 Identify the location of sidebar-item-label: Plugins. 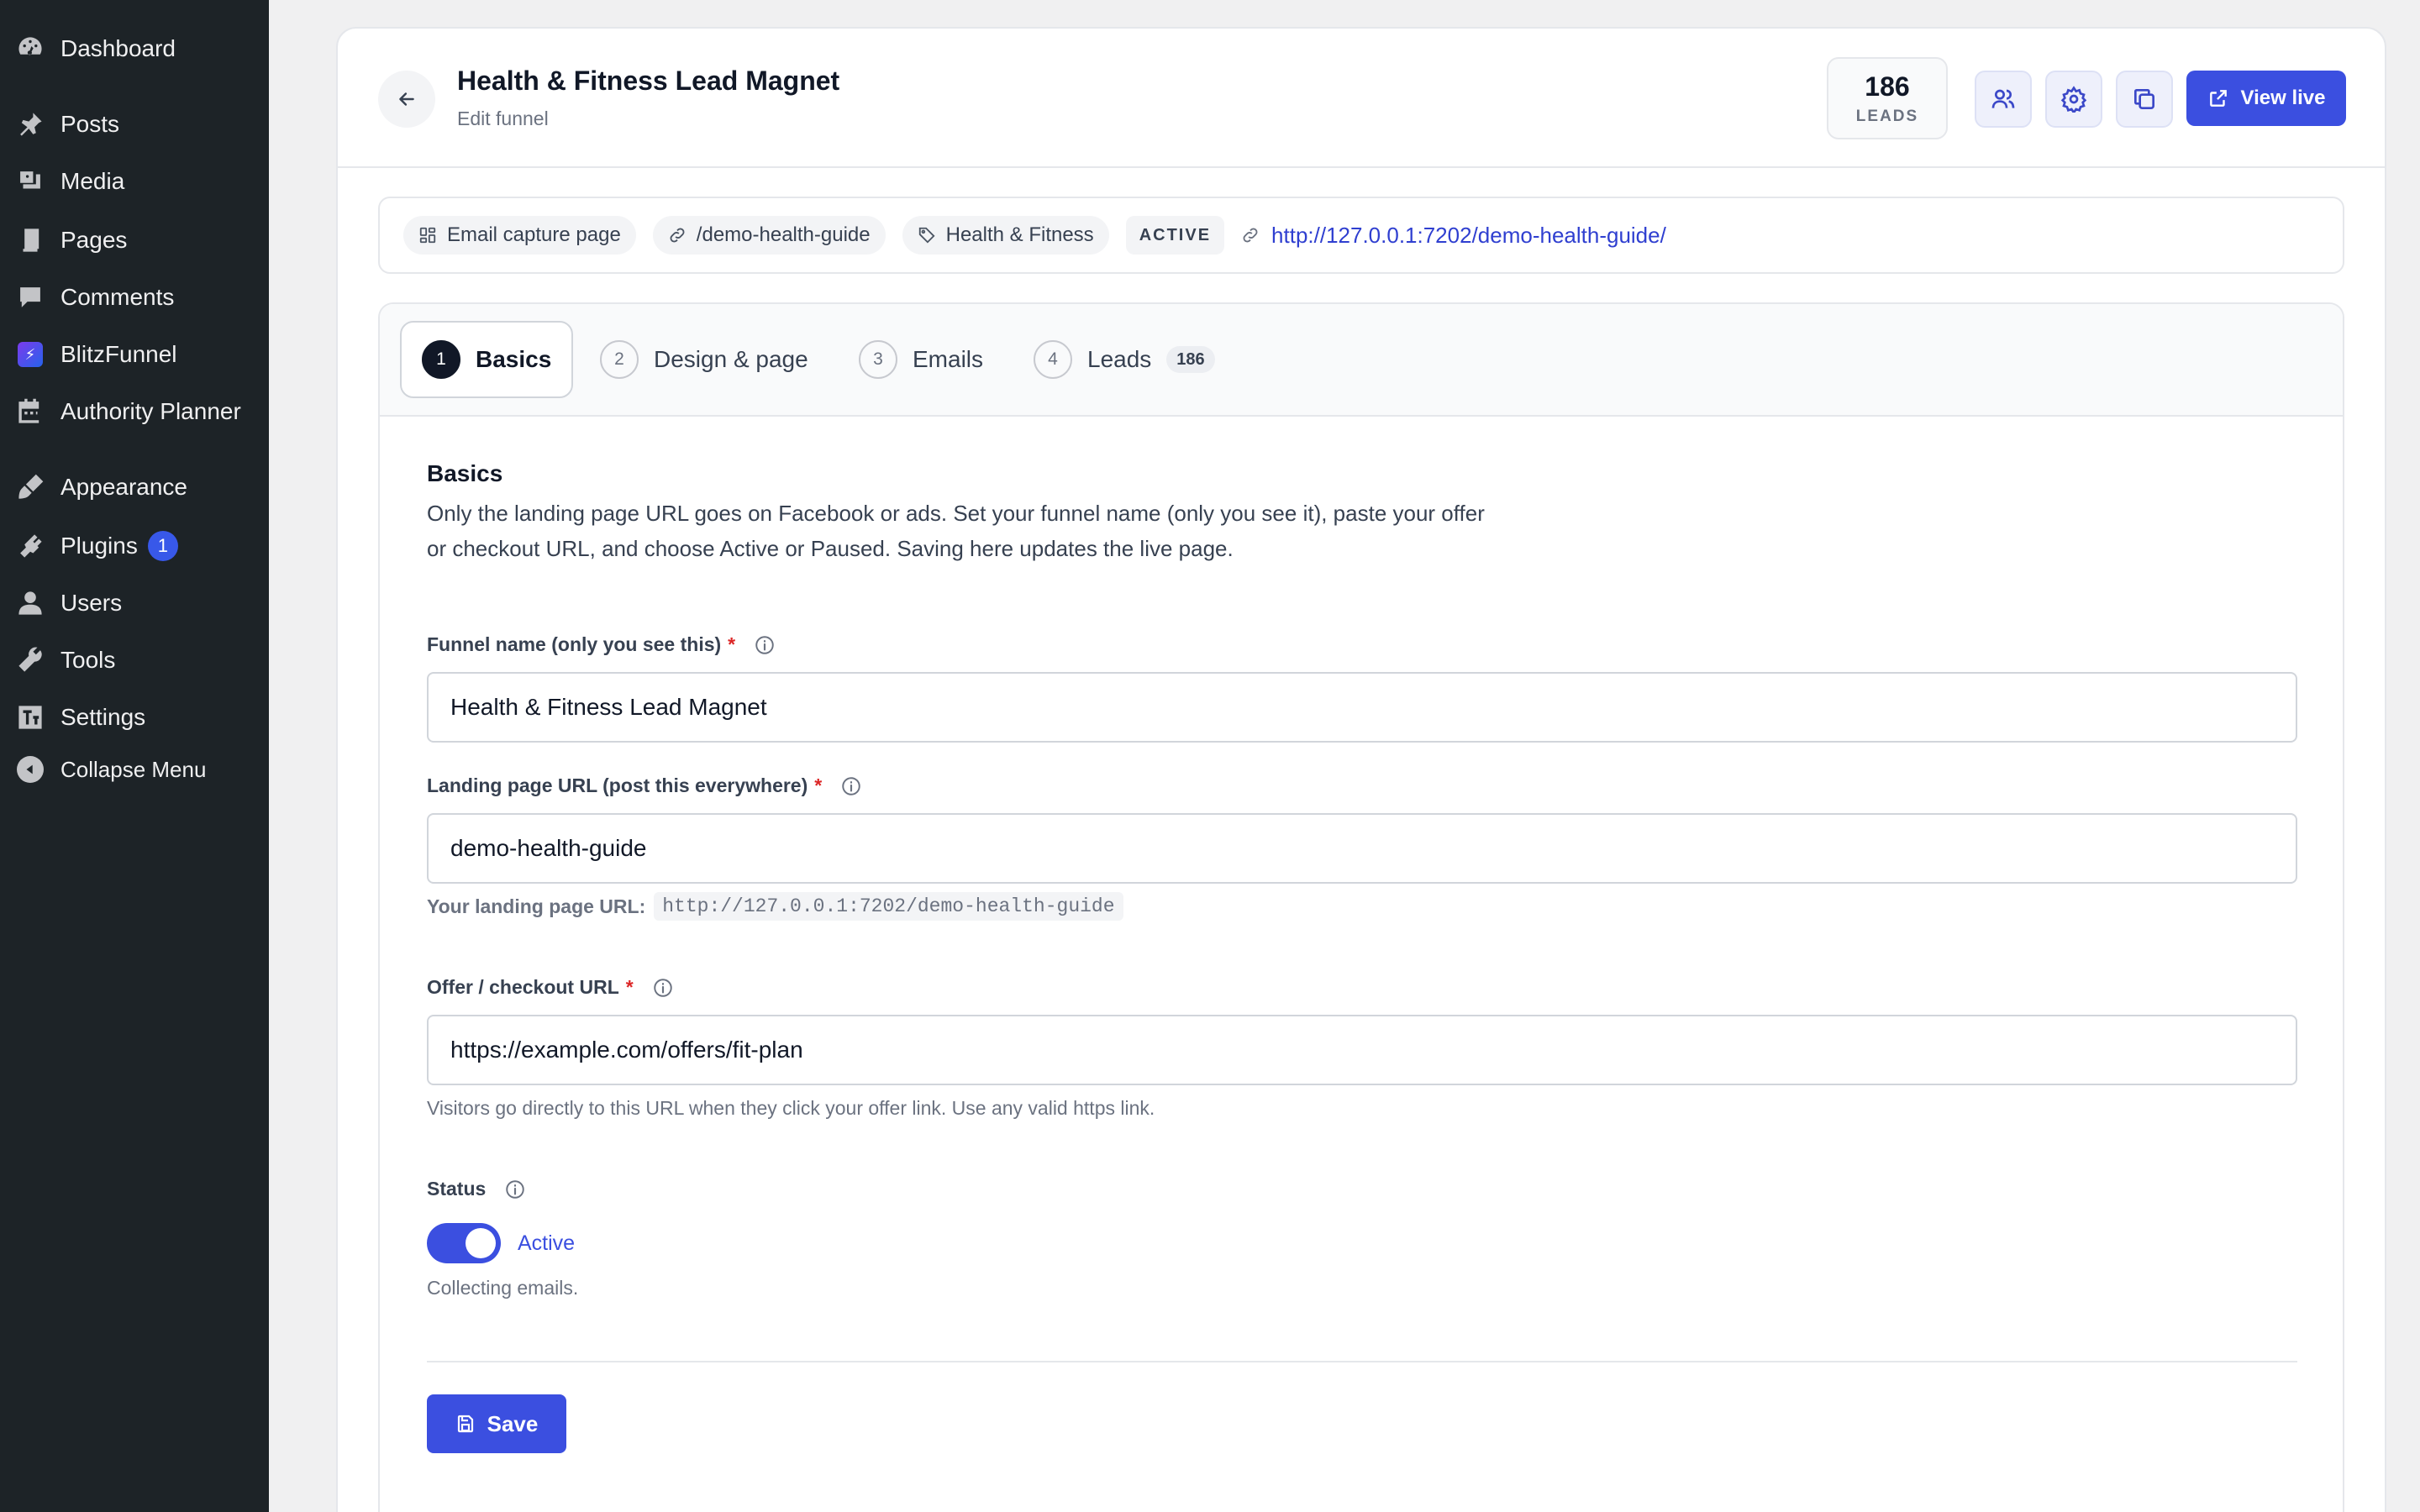
(99, 546).